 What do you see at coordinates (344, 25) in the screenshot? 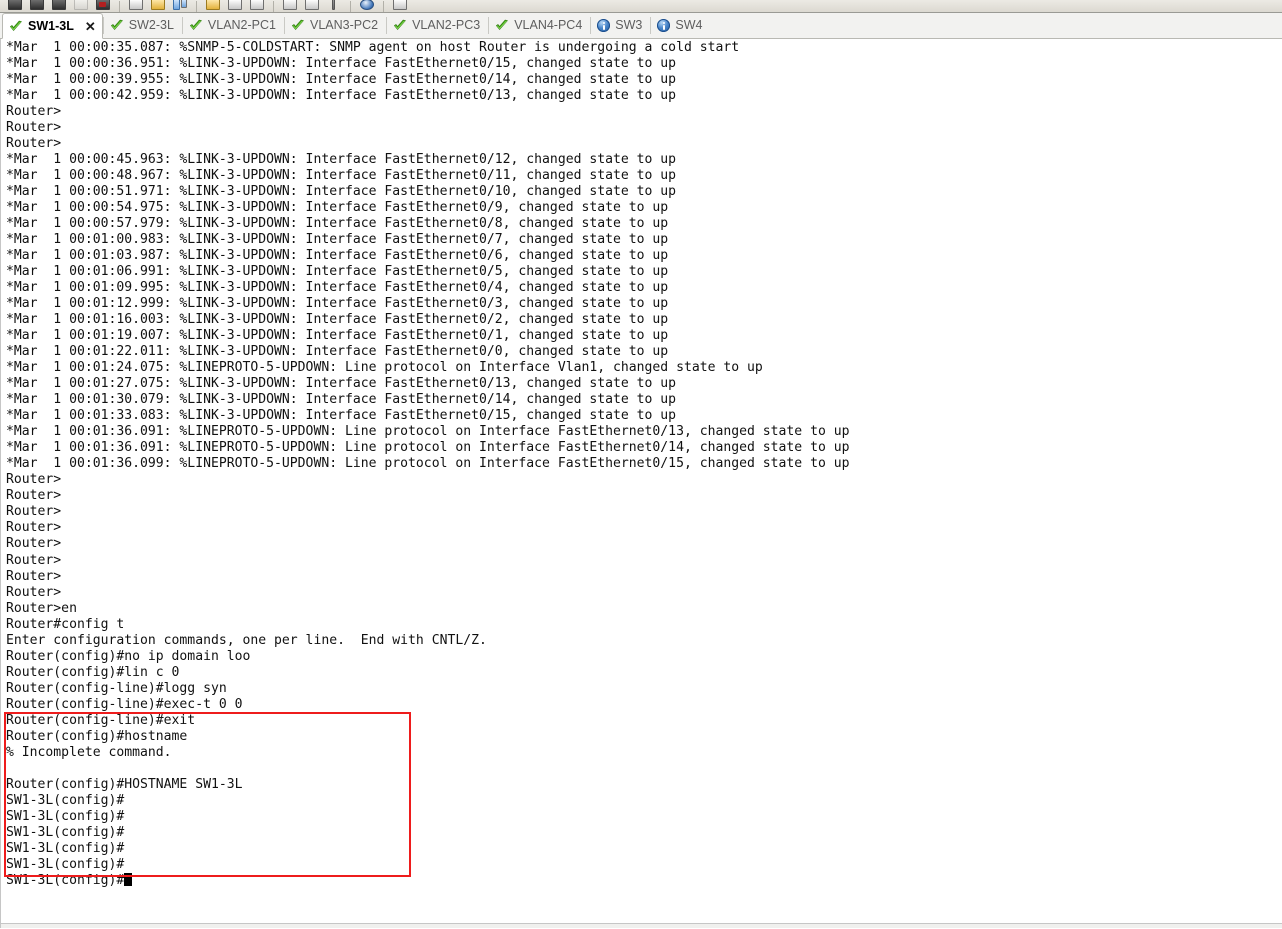
I see `tab-label: VLAN3-PC2` at bounding box center [344, 25].